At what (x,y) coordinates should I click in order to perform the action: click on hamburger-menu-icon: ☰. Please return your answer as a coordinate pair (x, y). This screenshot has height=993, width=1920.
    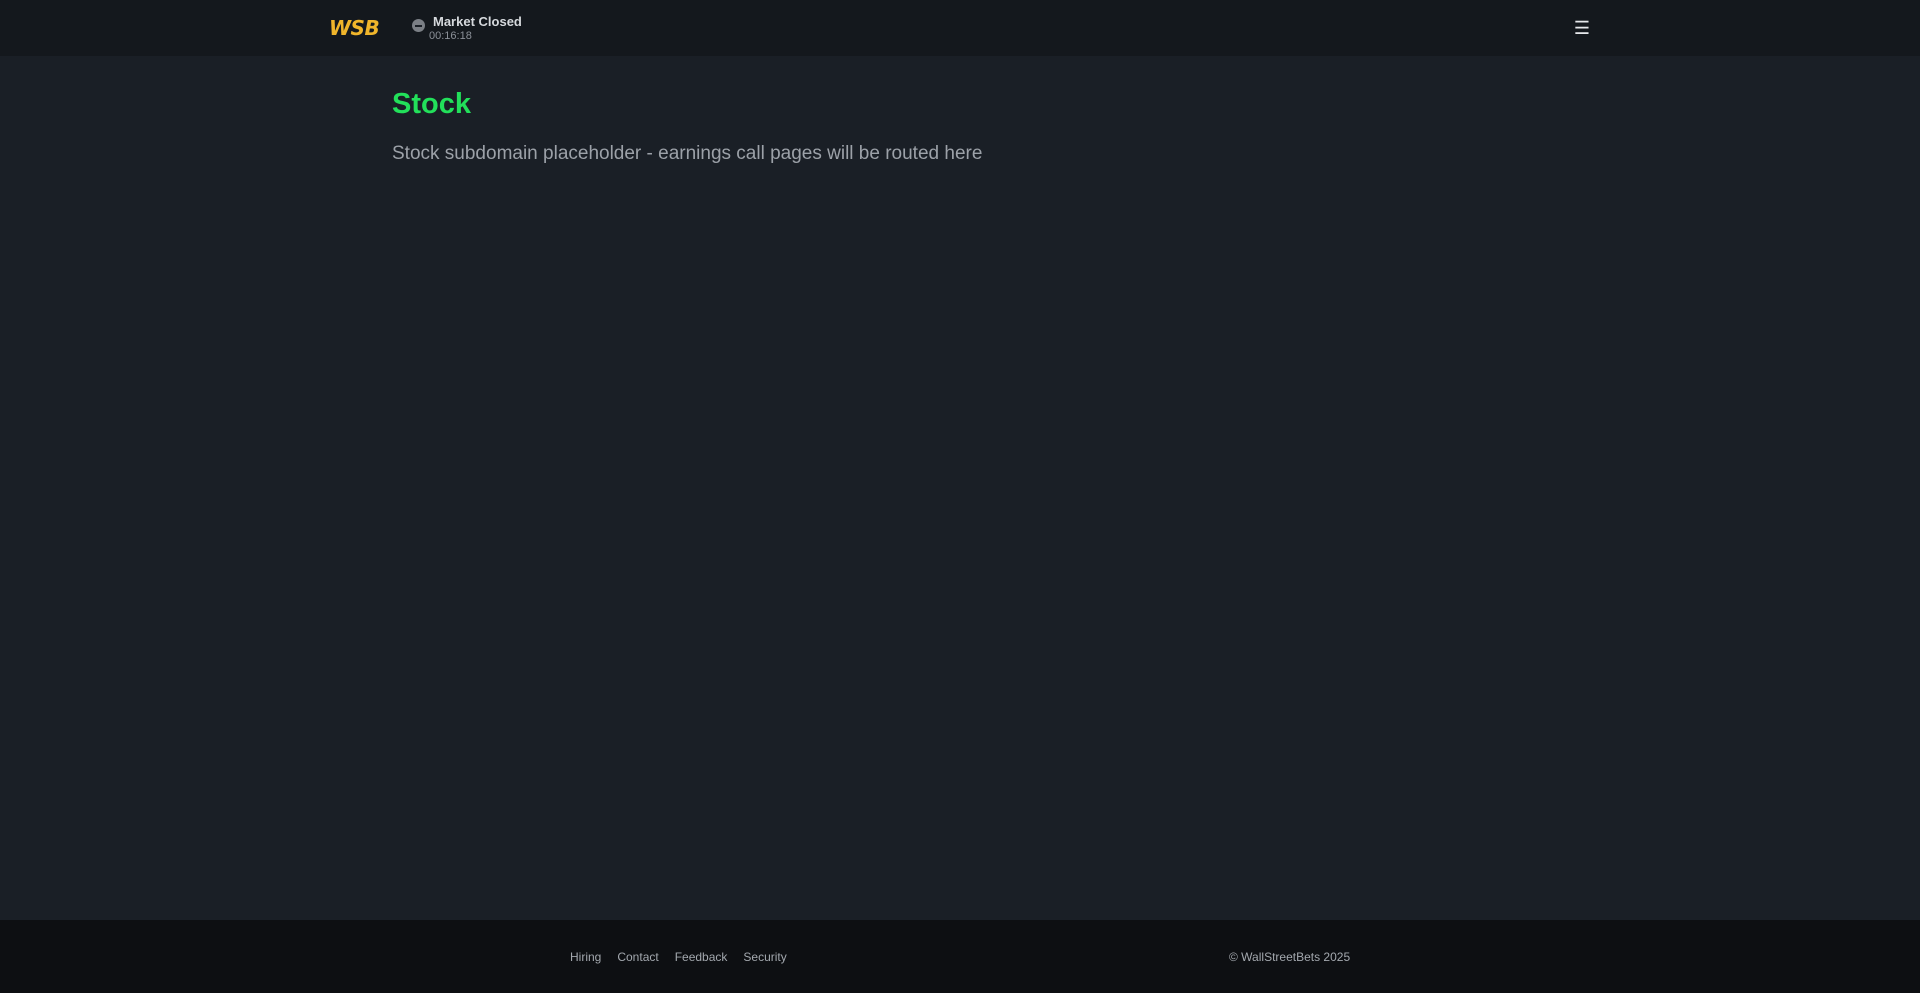
    Looking at the image, I should click on (1582, 28).